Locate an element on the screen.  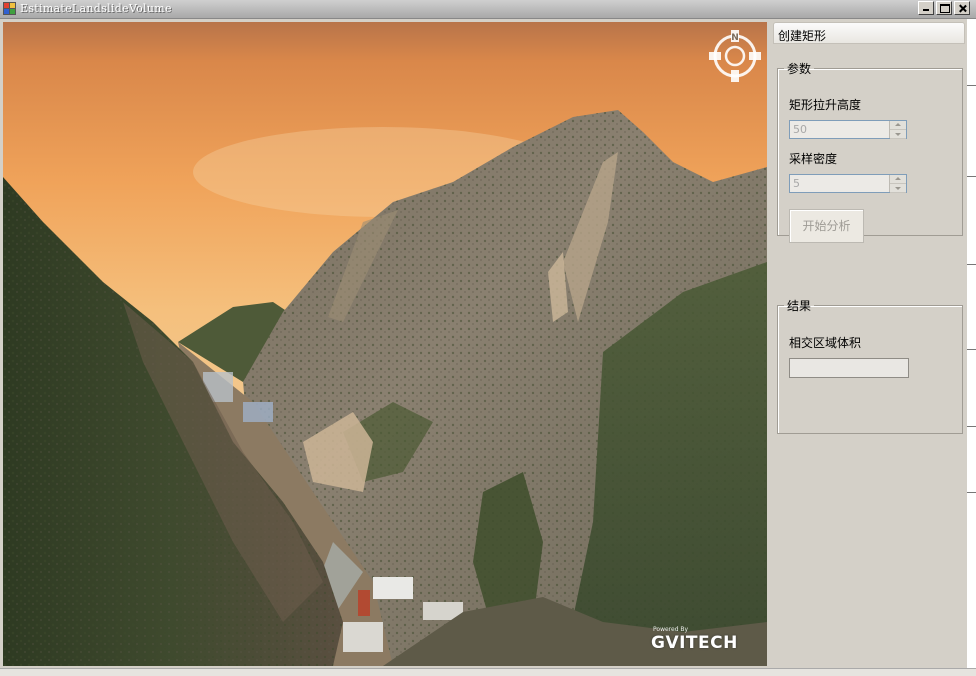
window-controls is located at coordinates (944, 8).